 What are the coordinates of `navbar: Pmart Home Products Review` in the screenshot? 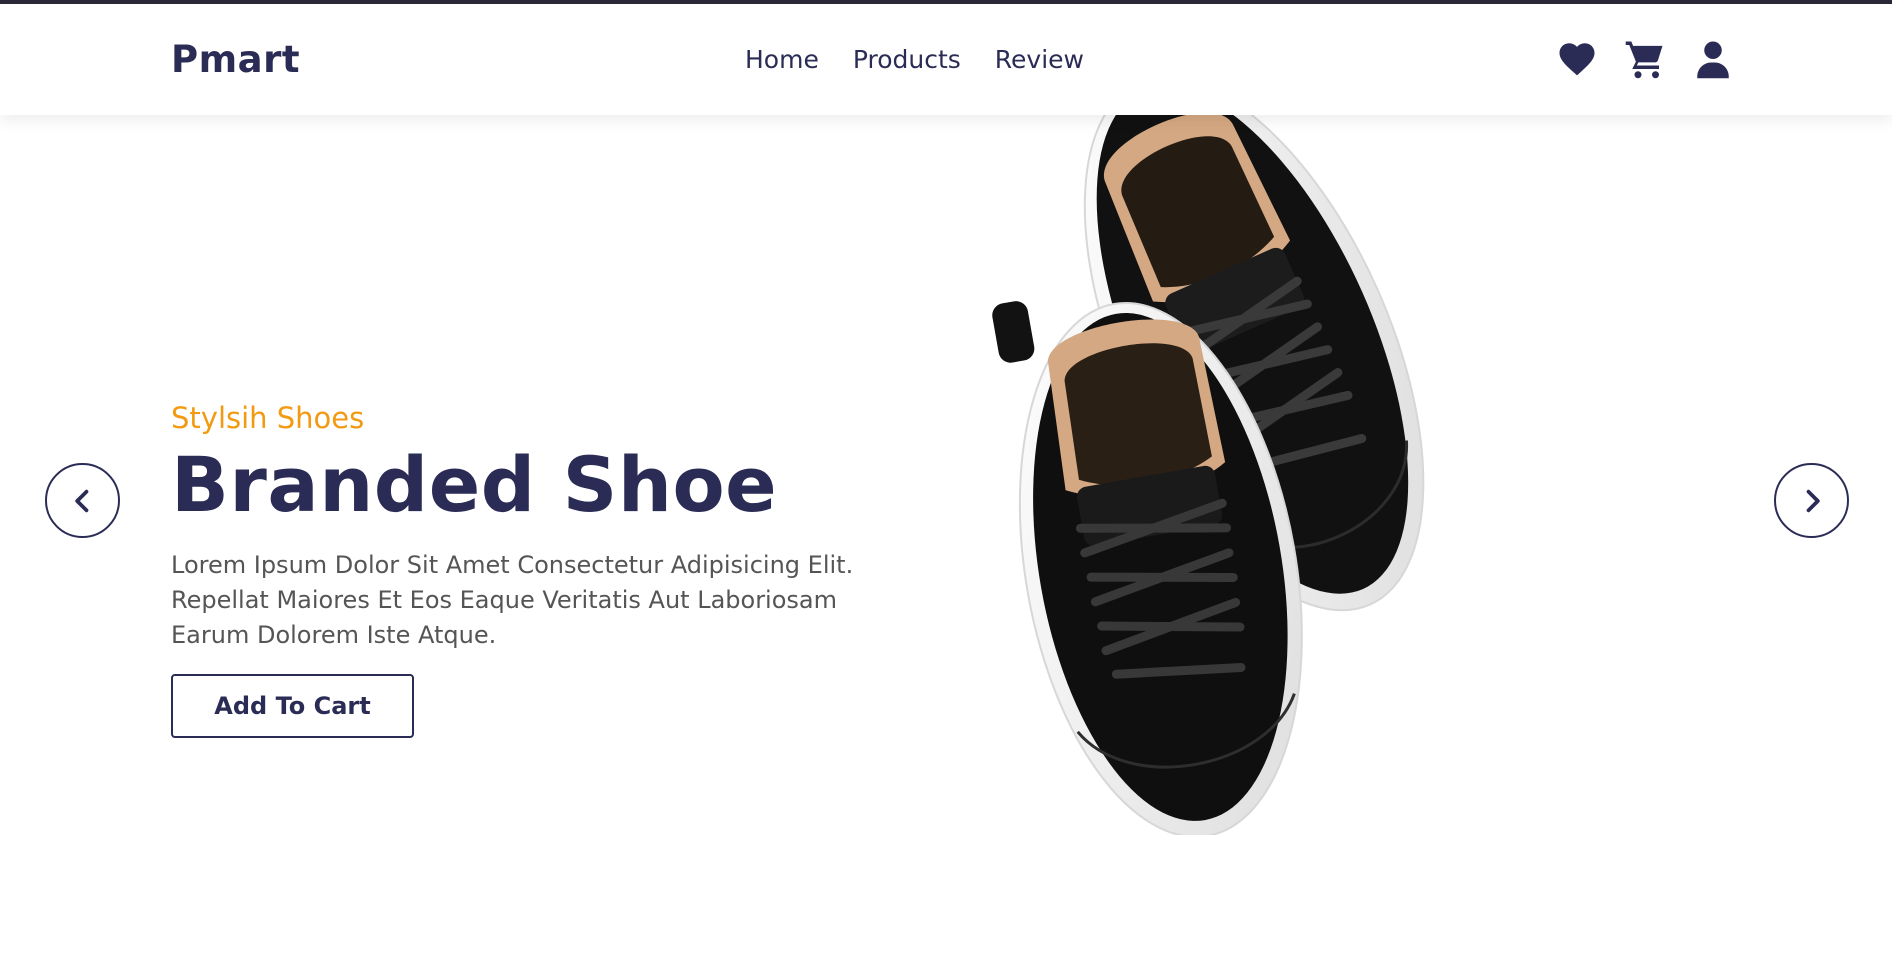 It's located at (946, 59).